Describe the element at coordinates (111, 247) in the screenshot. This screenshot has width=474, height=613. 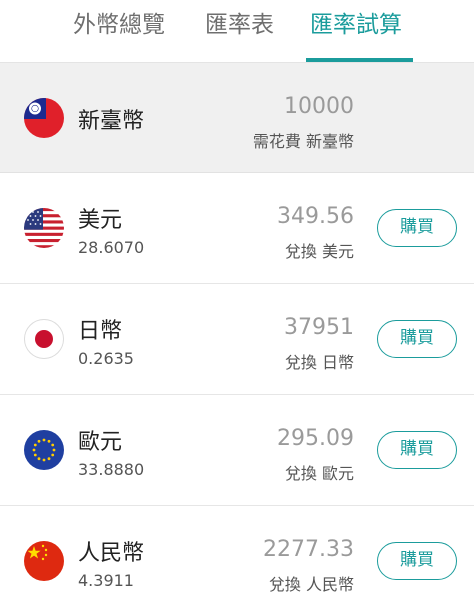
I see `currency-rate: 28.6070` at that location.